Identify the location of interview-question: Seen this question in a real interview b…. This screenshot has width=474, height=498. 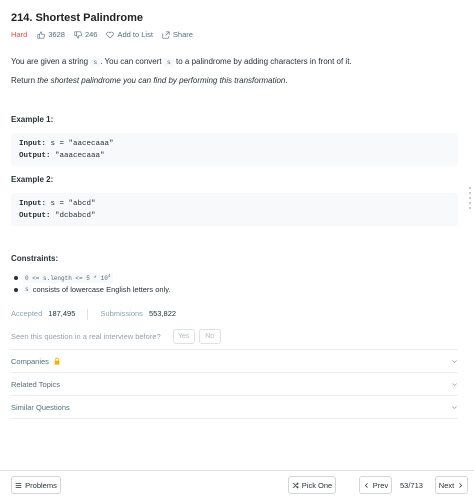
(86, 336).